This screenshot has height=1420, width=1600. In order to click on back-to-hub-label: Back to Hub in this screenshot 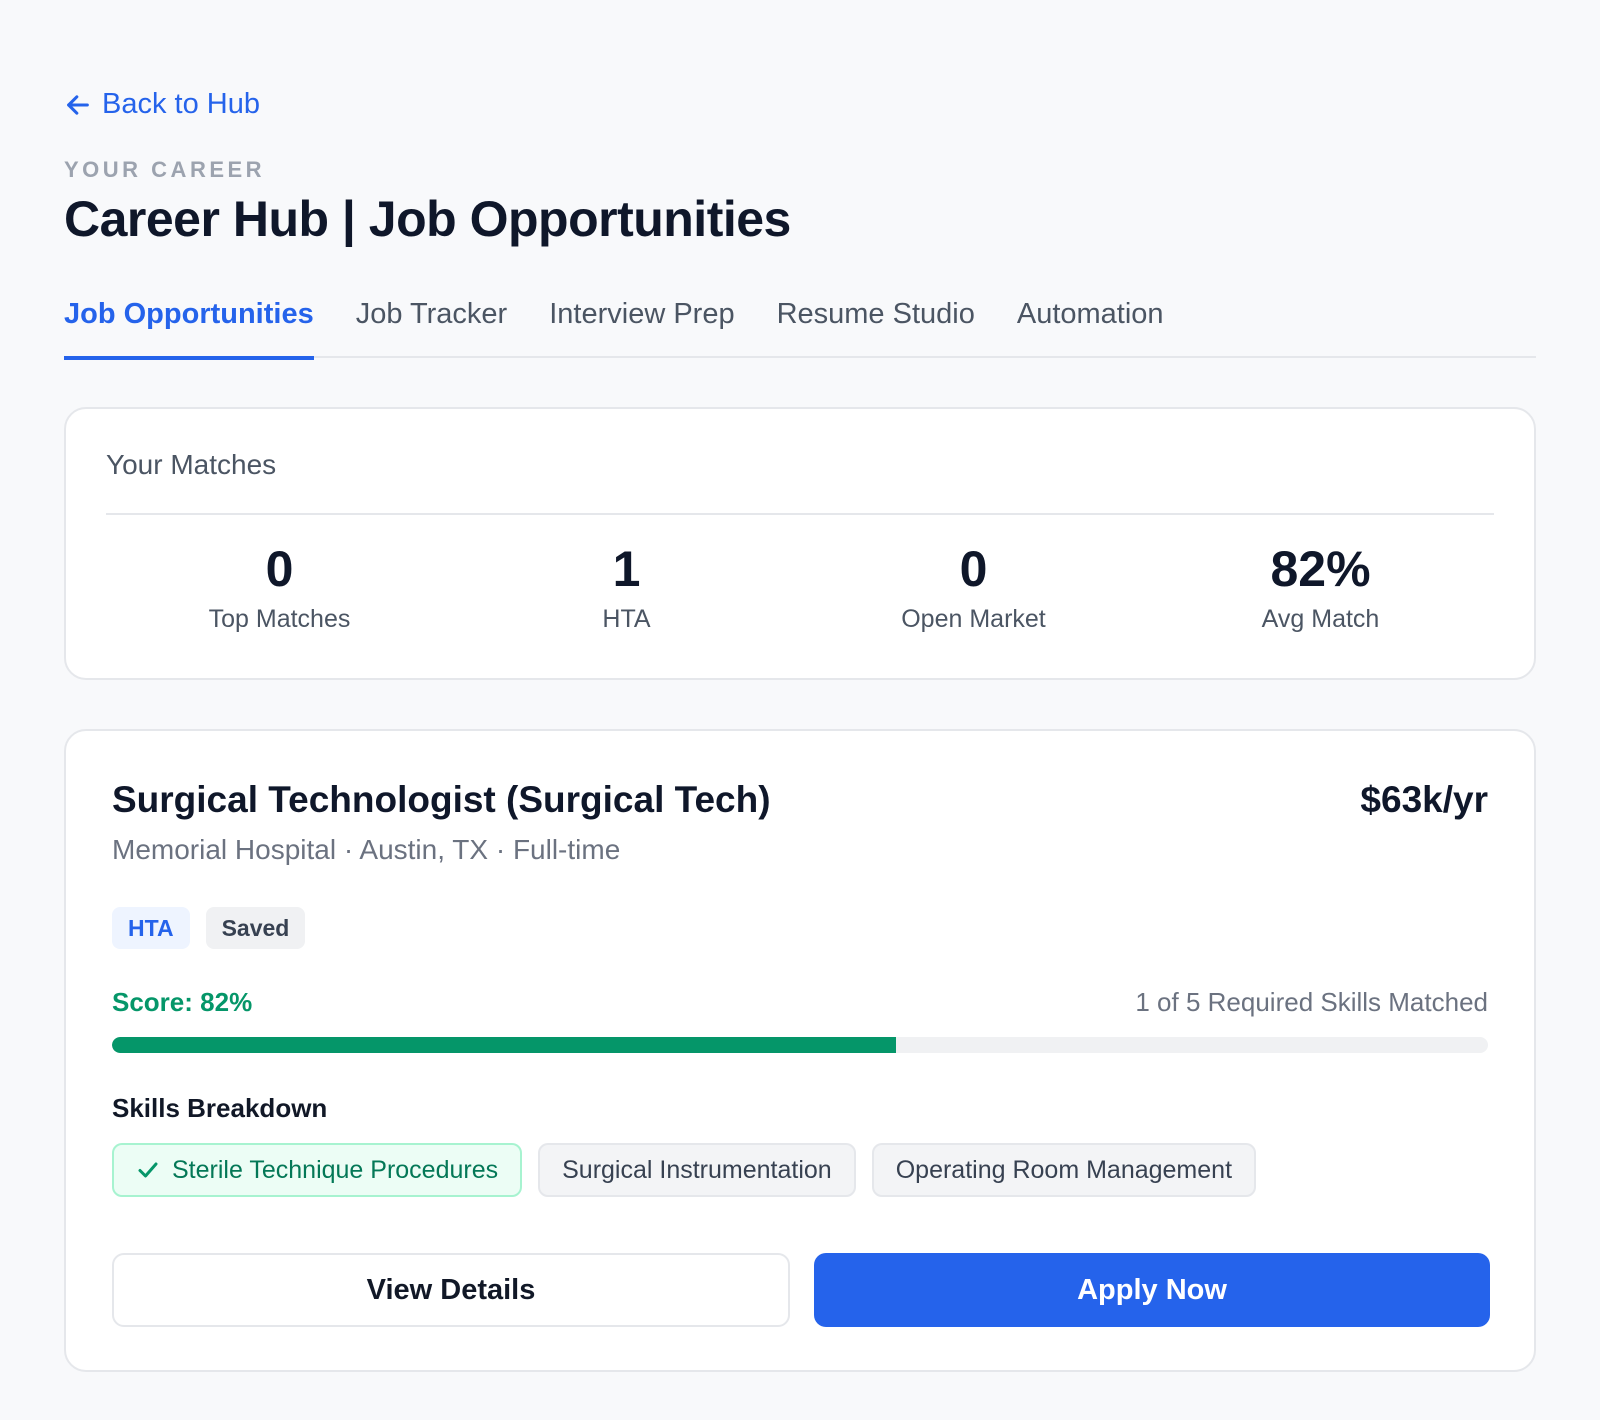, I will do `click(181, 104)`.